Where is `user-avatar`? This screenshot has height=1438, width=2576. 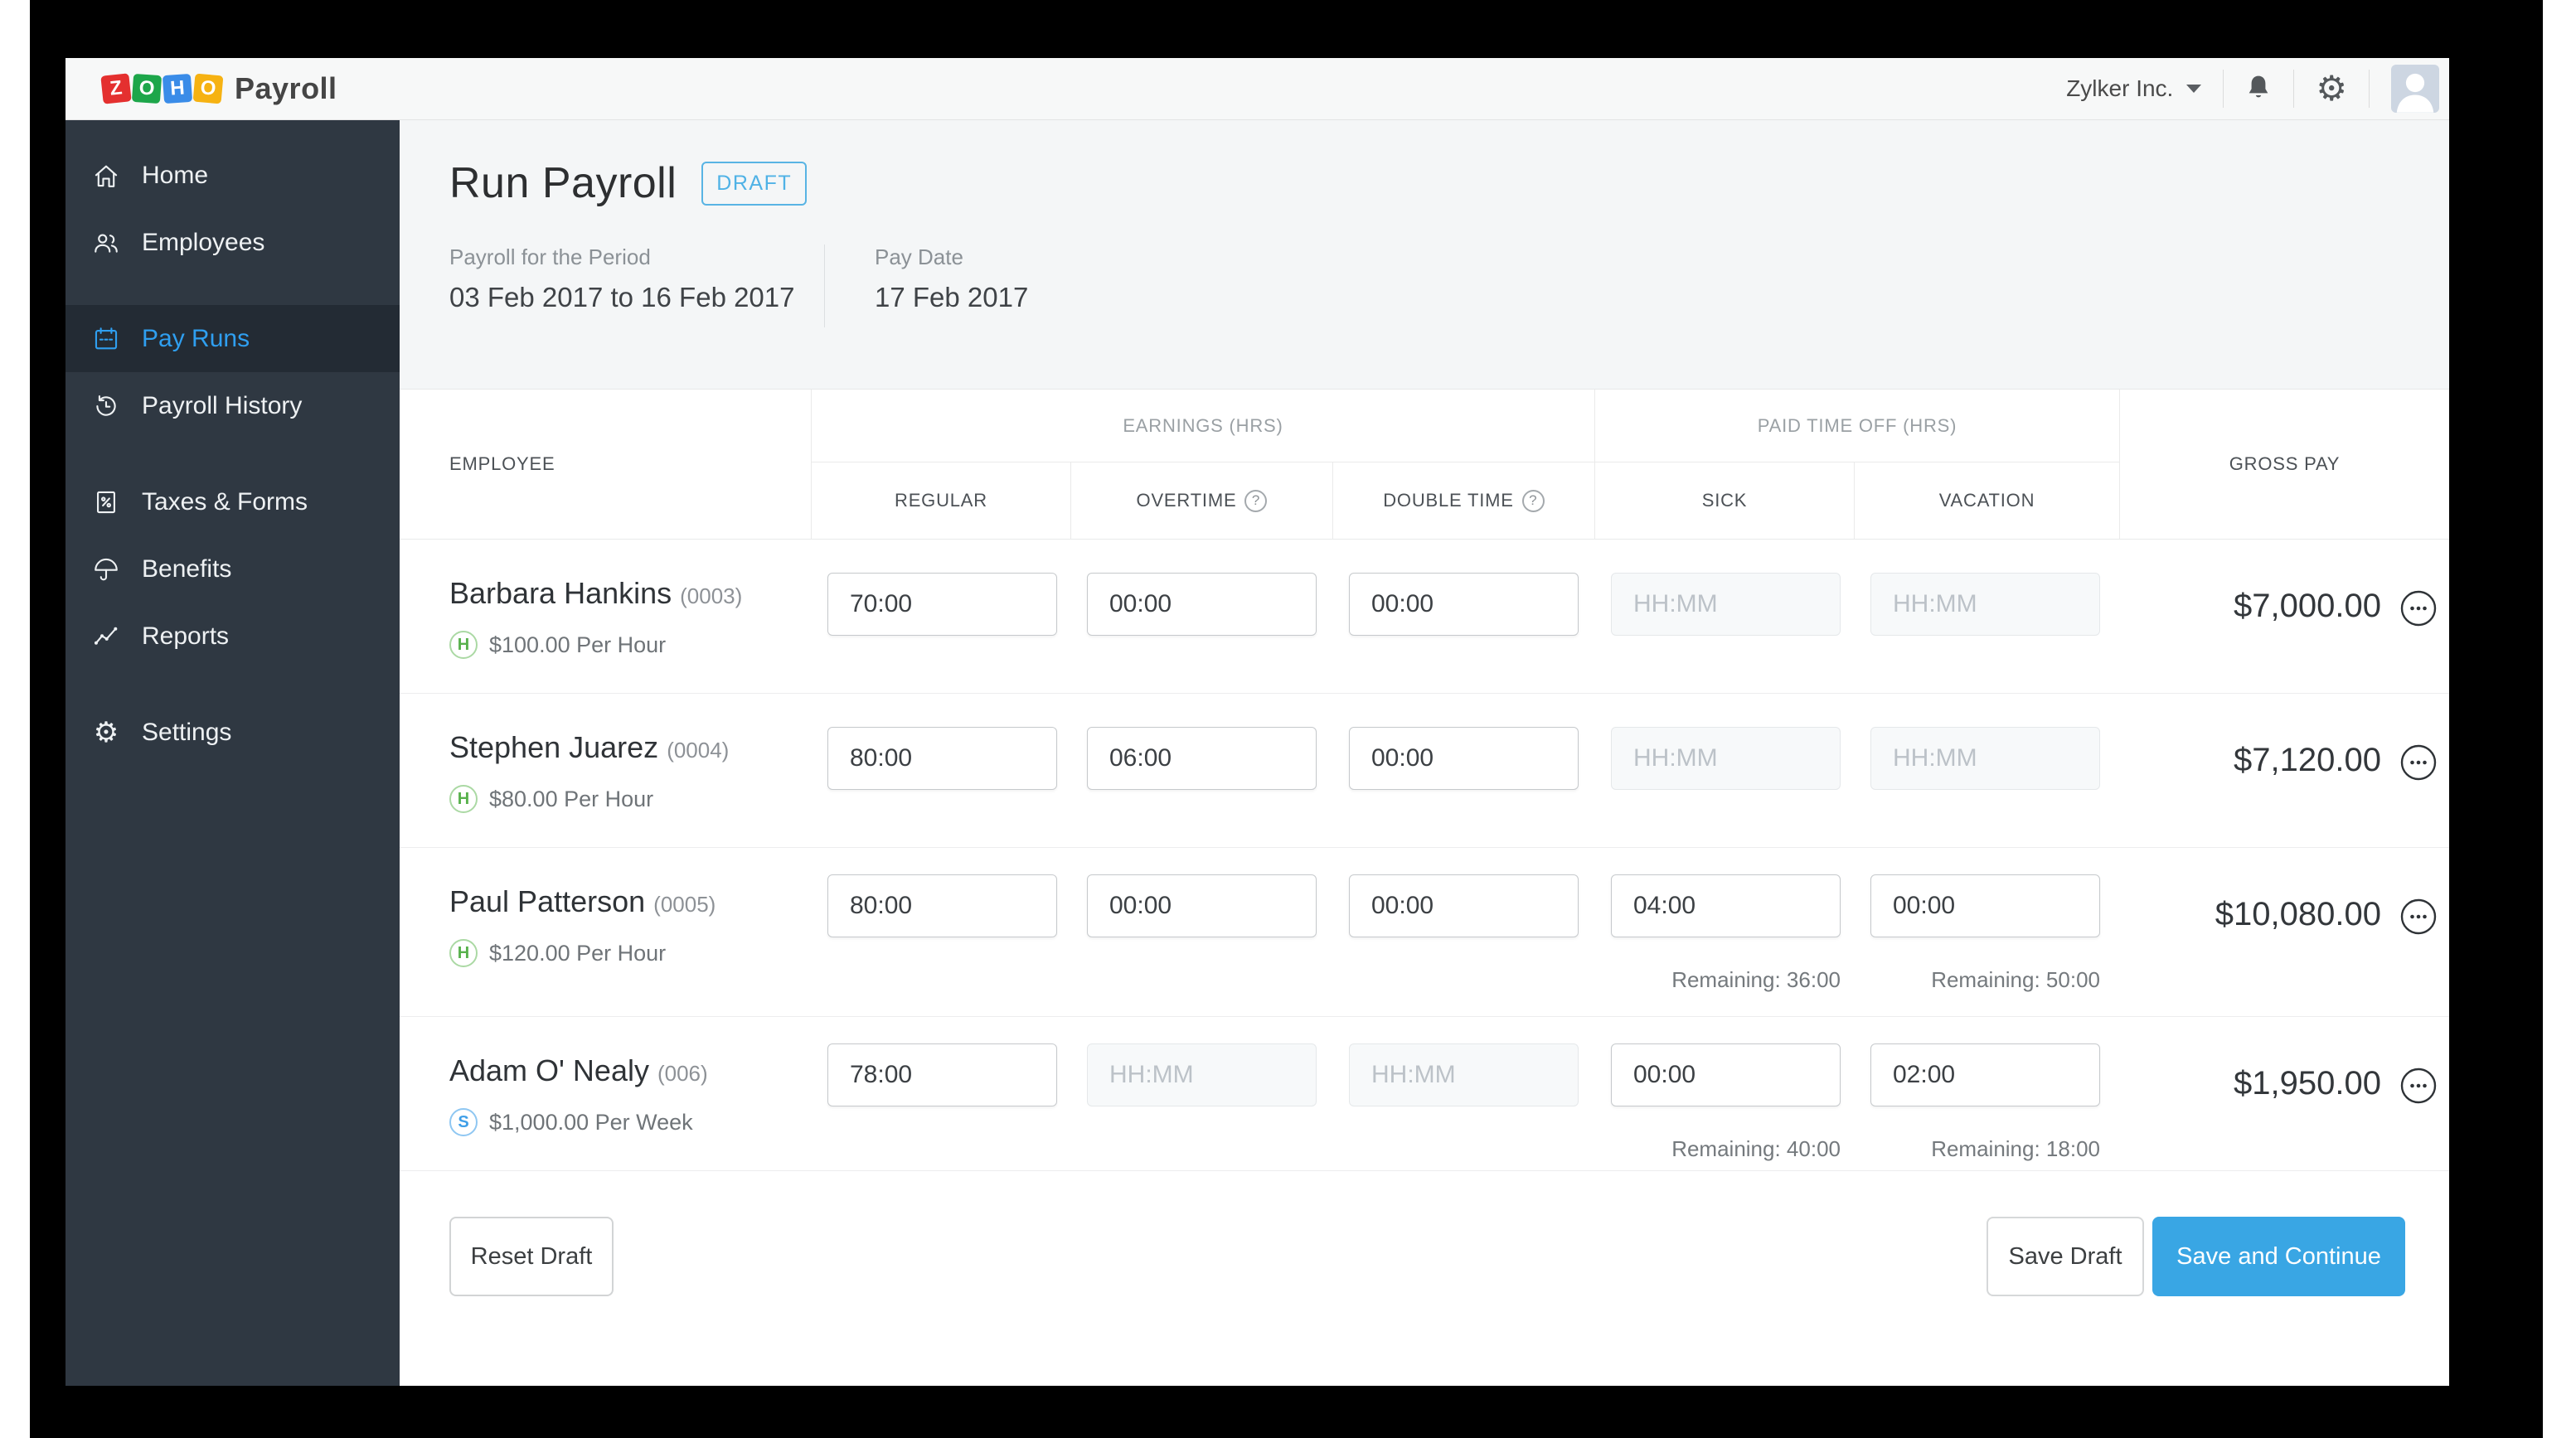
user-avatar is located at coordinates (2415, 89).